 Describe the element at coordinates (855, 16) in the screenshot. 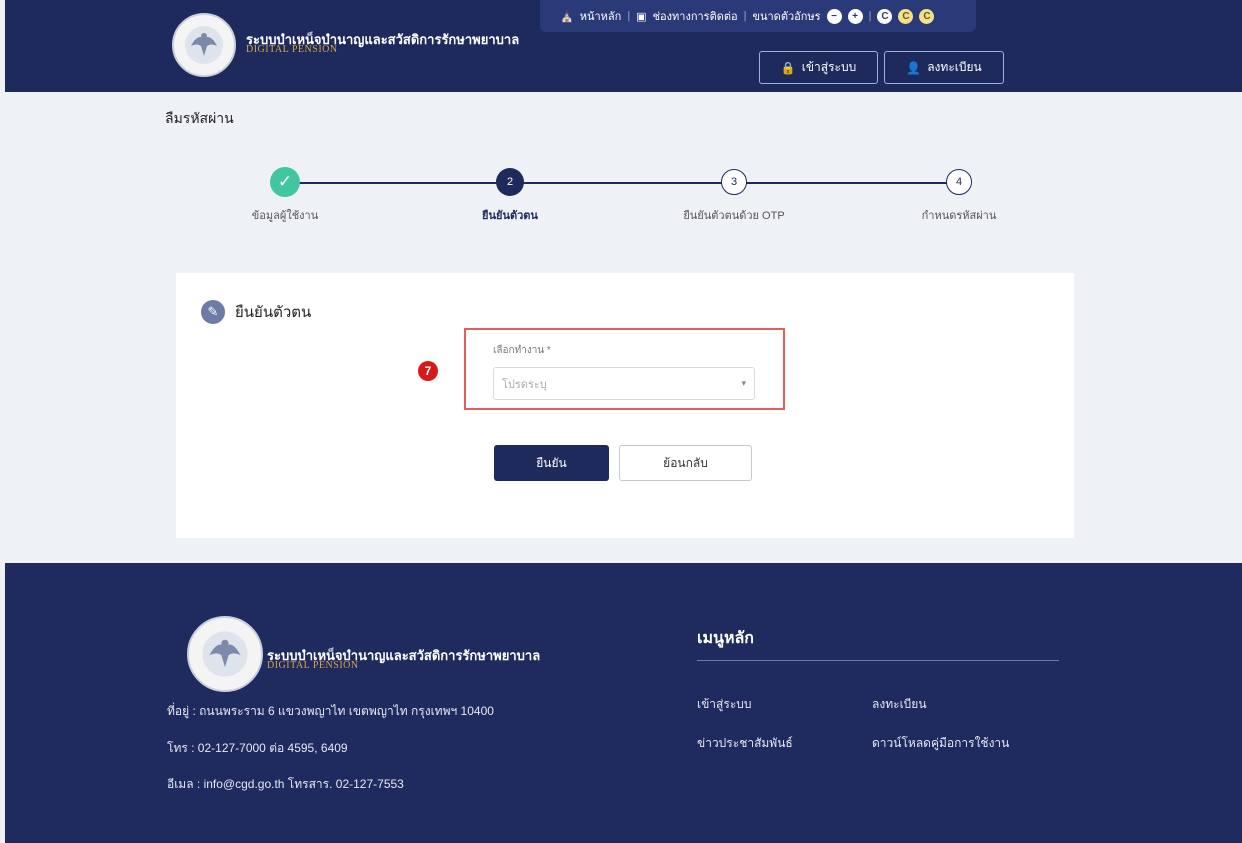

I see `font-increase-button: +` at that location.